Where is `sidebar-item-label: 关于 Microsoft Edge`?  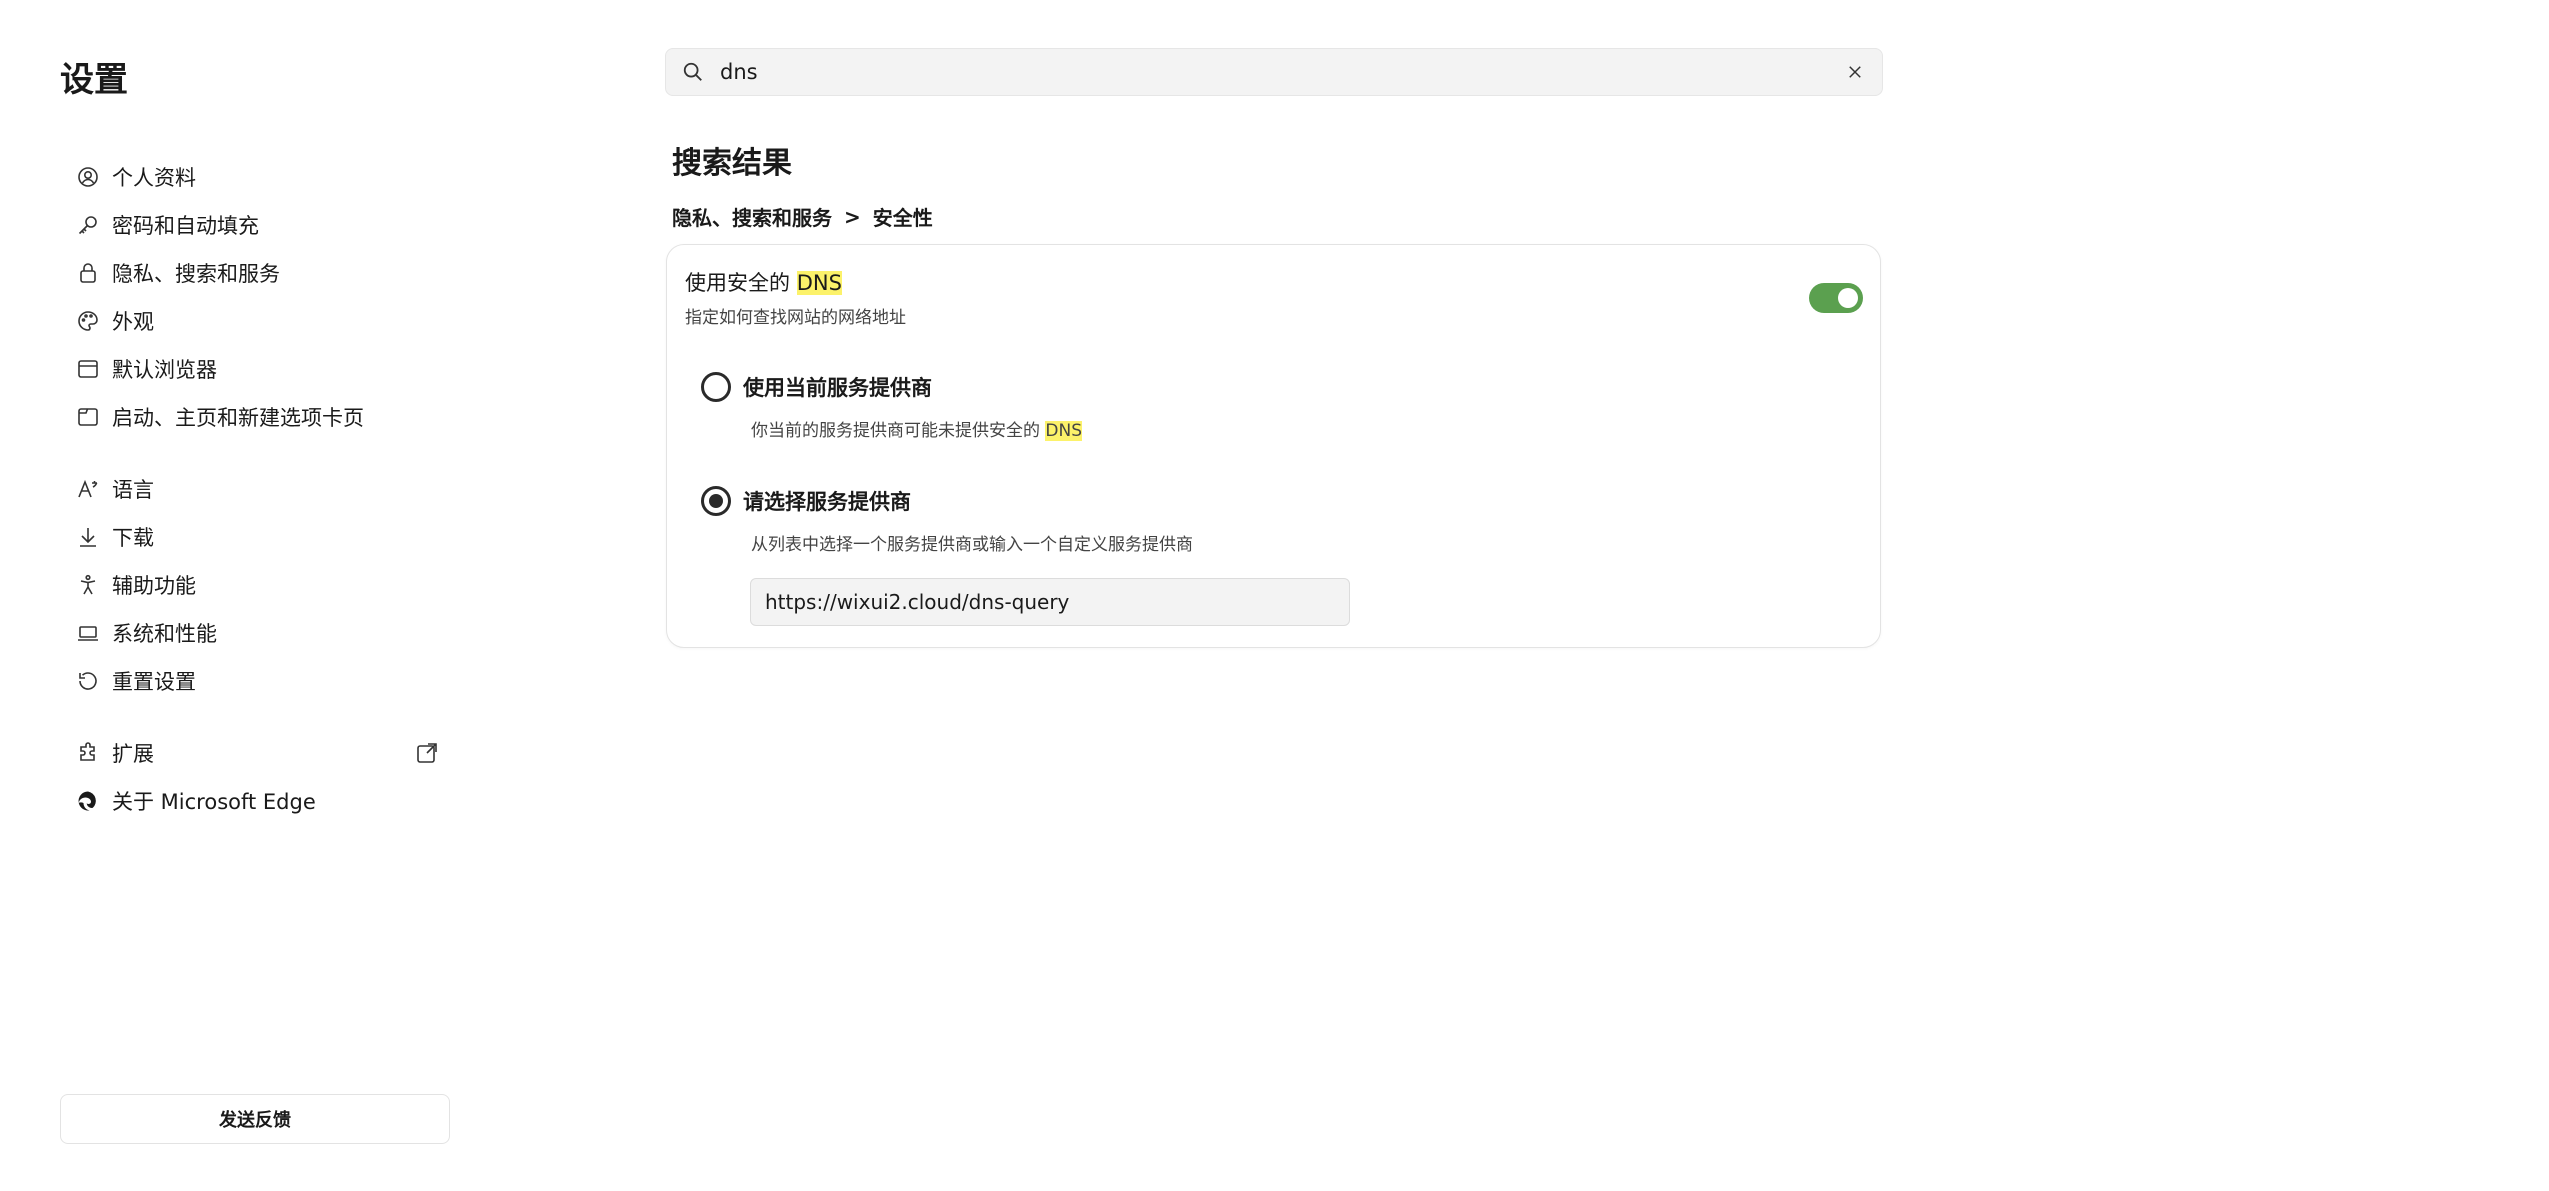 sidebar-item-label: 关于 Microsoft Edge is located at coordinates (214, 802).